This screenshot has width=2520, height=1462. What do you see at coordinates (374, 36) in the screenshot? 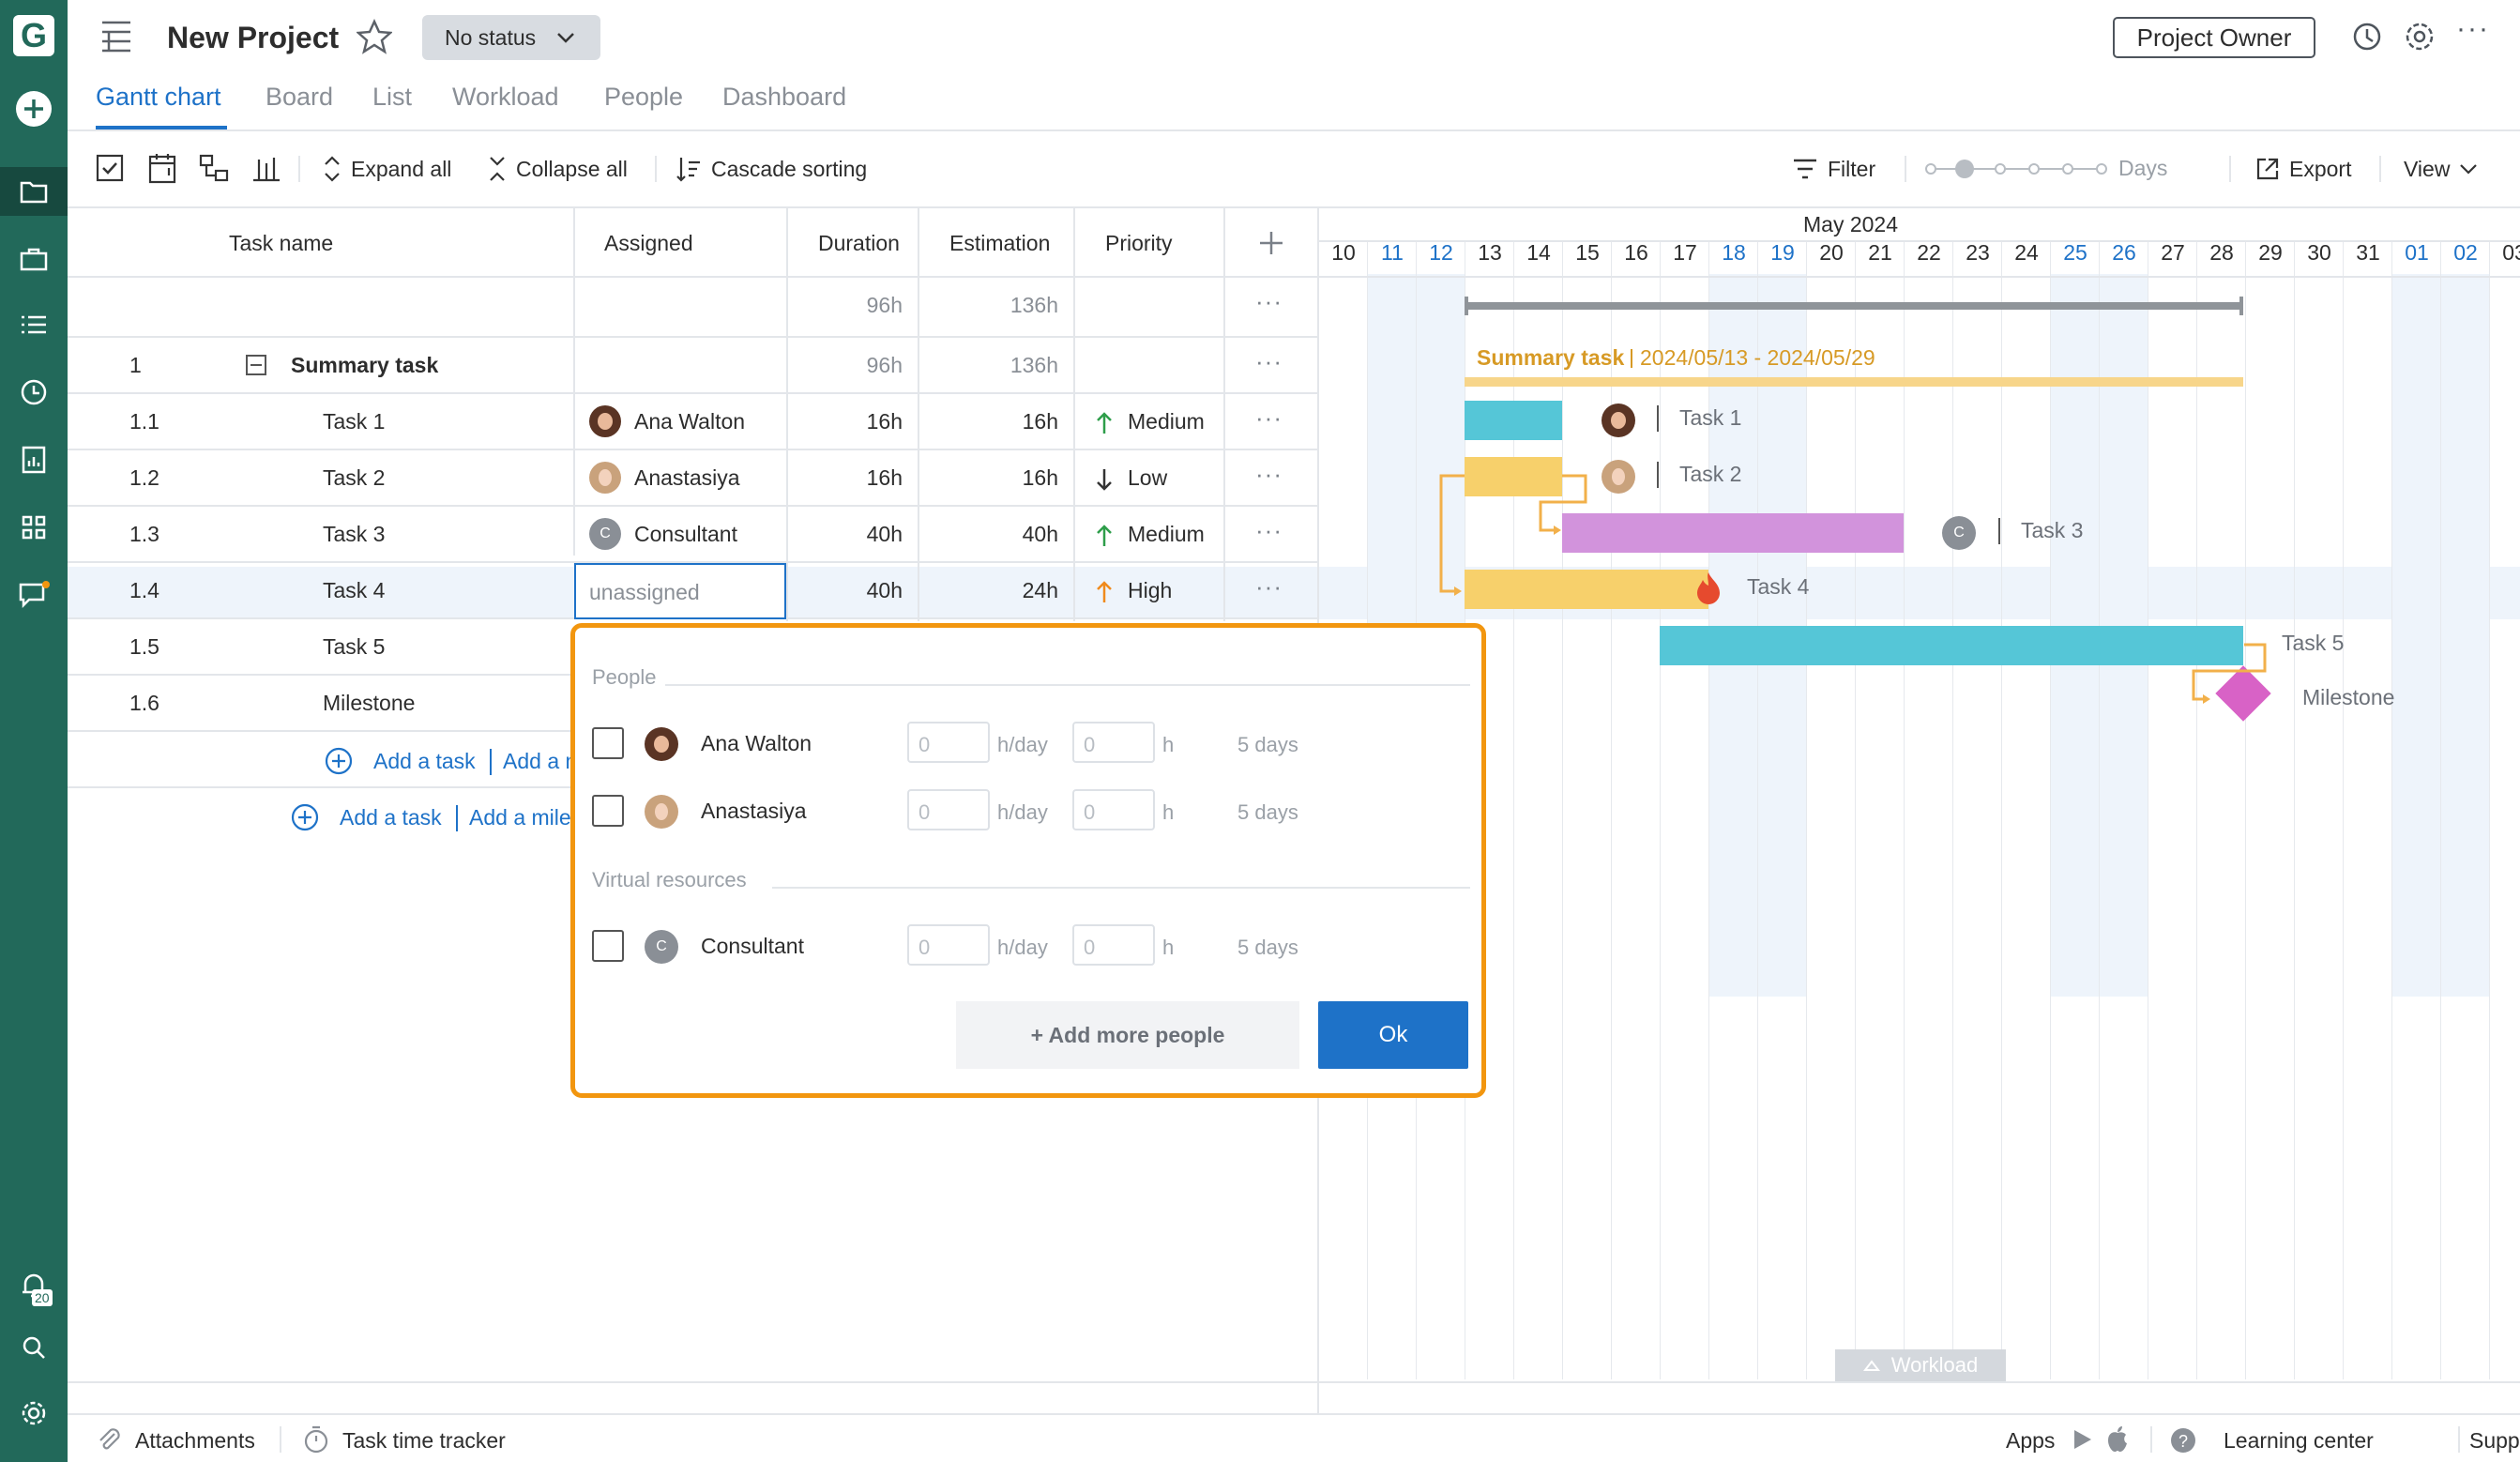
I see `star-icon` at bounding box center [374, 36].